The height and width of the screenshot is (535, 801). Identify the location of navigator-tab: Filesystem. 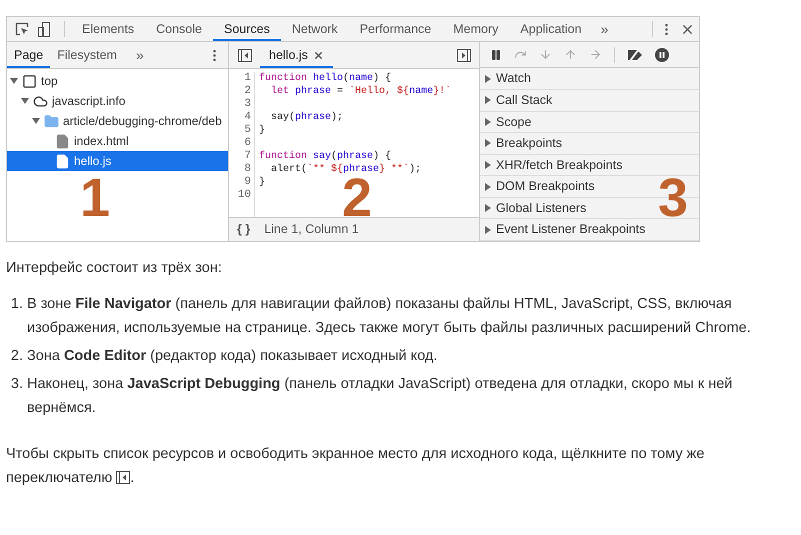
(87, 55).